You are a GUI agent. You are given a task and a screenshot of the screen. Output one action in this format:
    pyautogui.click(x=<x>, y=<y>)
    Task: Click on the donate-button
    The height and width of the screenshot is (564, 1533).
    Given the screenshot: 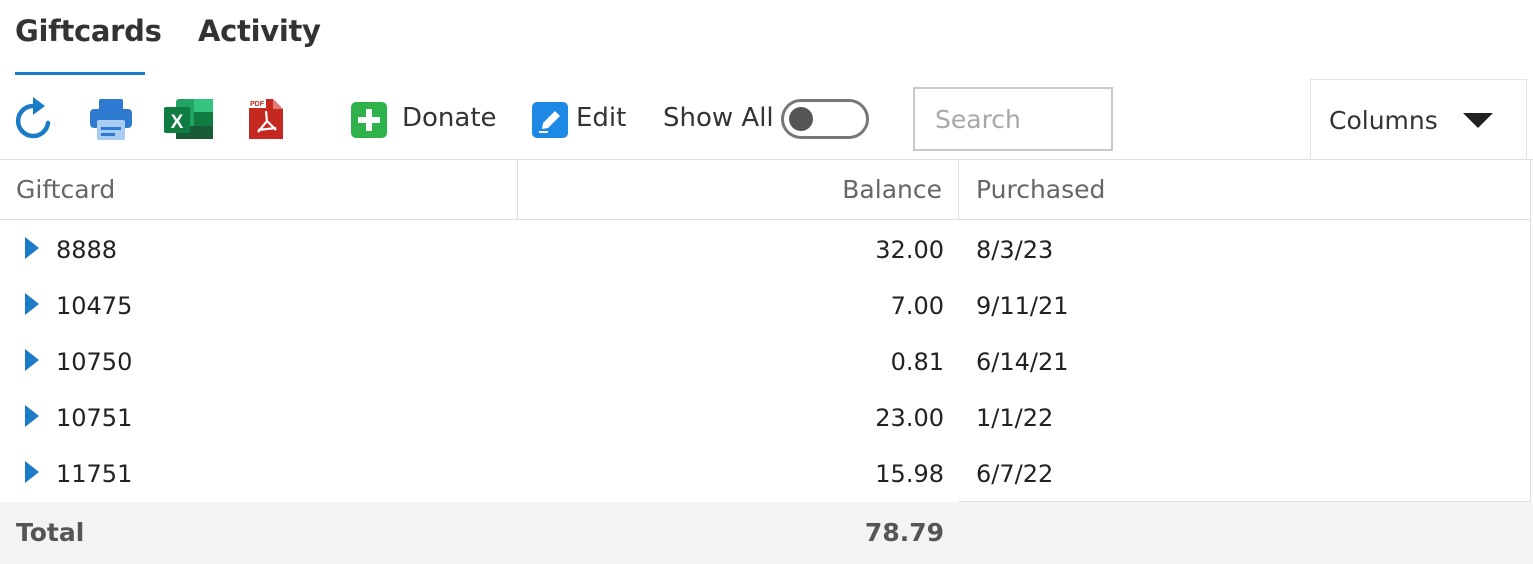 What is the action you would take?
    pyautogui.click(x=369, y=122)
    